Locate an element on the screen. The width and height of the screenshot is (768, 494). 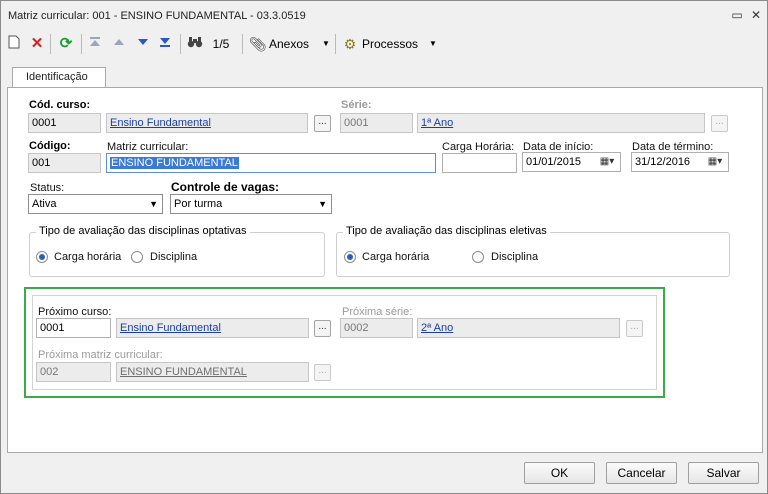
toolbar: ✕ ⟳ 1/5 📎︎ Anexos ▼ ⚙ Processos ▼ is located at coordinates (384, 44).